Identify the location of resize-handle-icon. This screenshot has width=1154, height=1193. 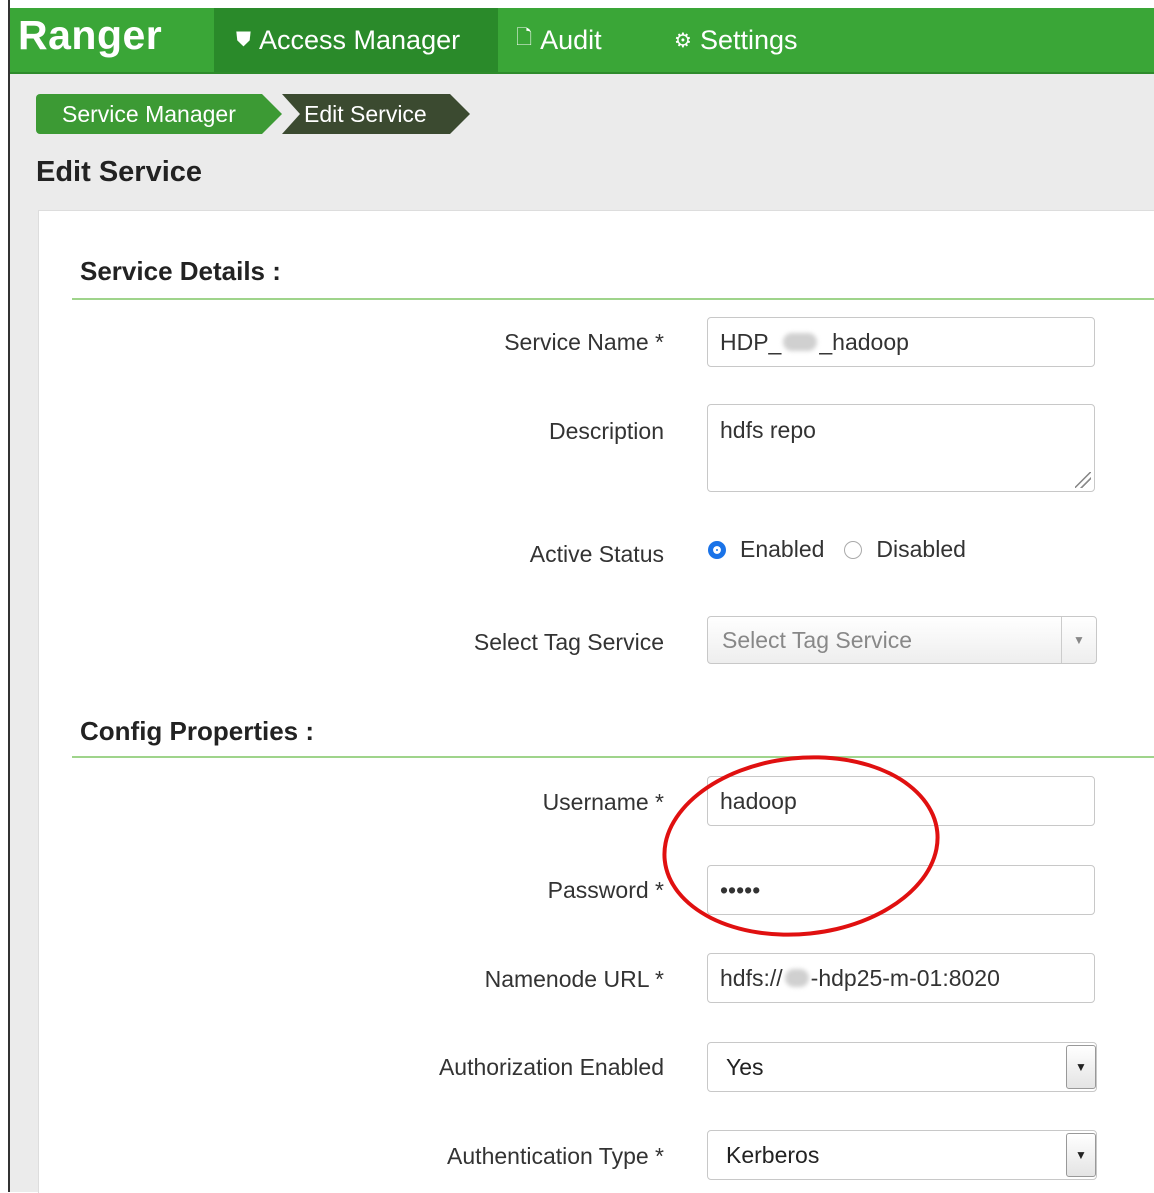
(1083, 480).